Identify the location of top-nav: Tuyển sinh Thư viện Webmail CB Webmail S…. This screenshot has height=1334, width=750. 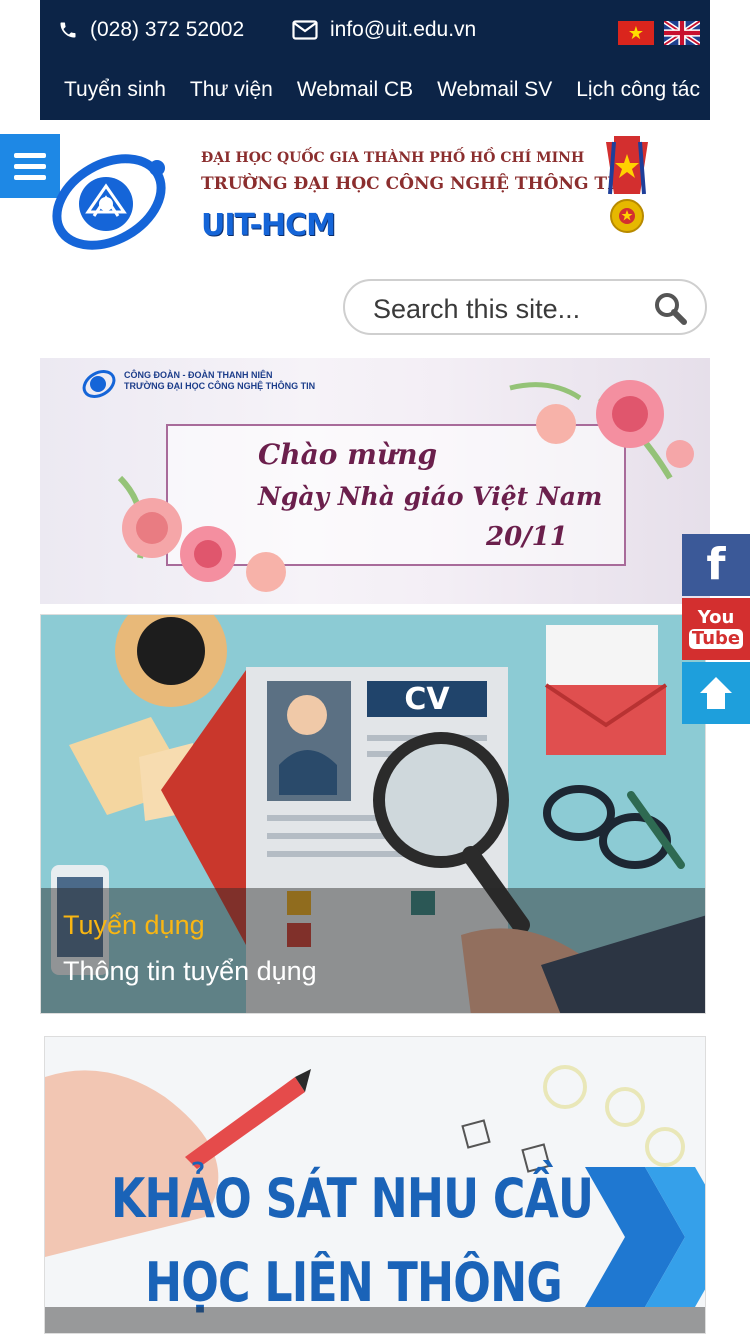
(375, 90).